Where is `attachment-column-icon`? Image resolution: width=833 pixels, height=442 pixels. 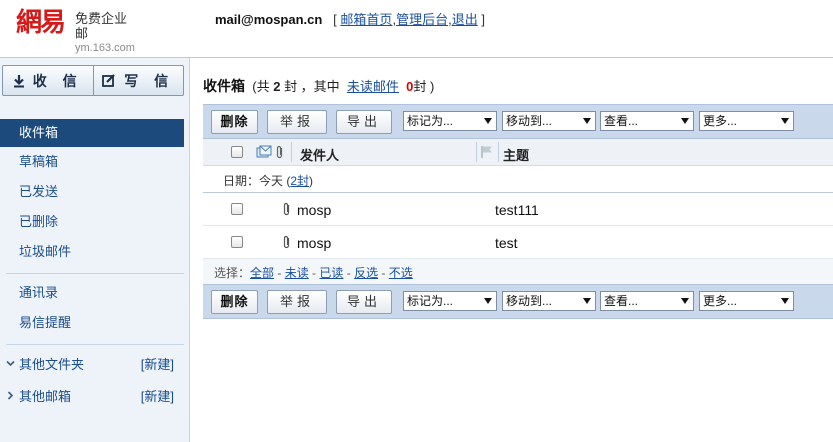 attachment-column-icon is located at coordinates (279, 153).